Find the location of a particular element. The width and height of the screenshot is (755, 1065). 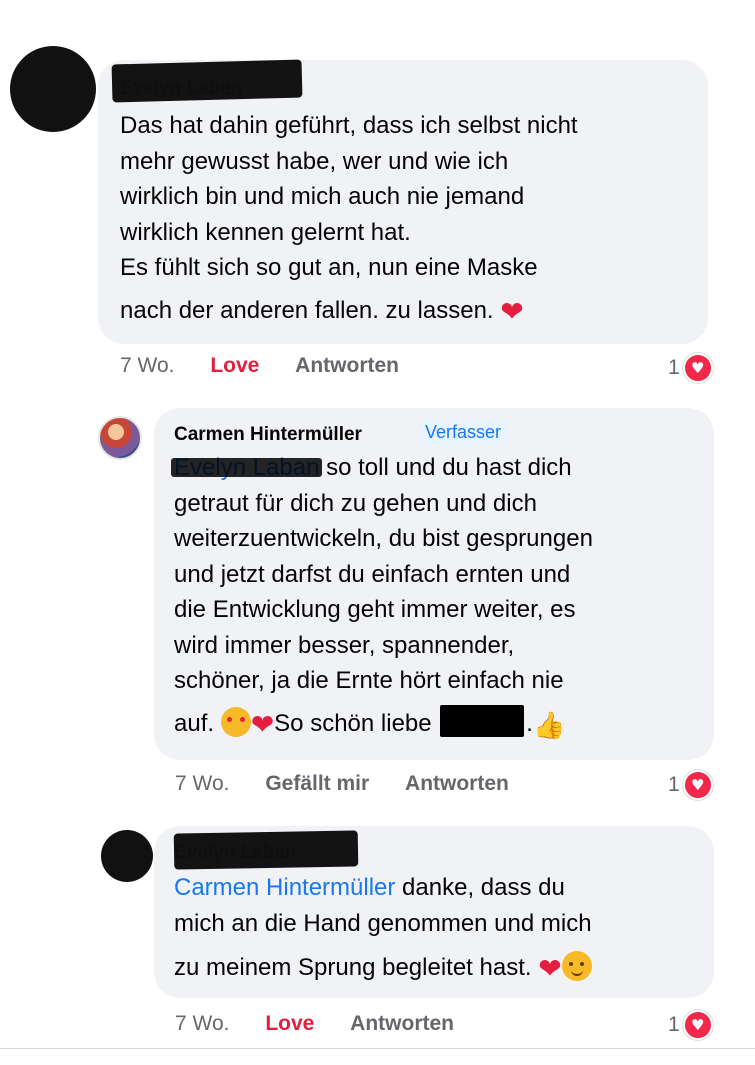

comment-line: mich an die Hand genommen und mich is located at coordinates (383, 923).